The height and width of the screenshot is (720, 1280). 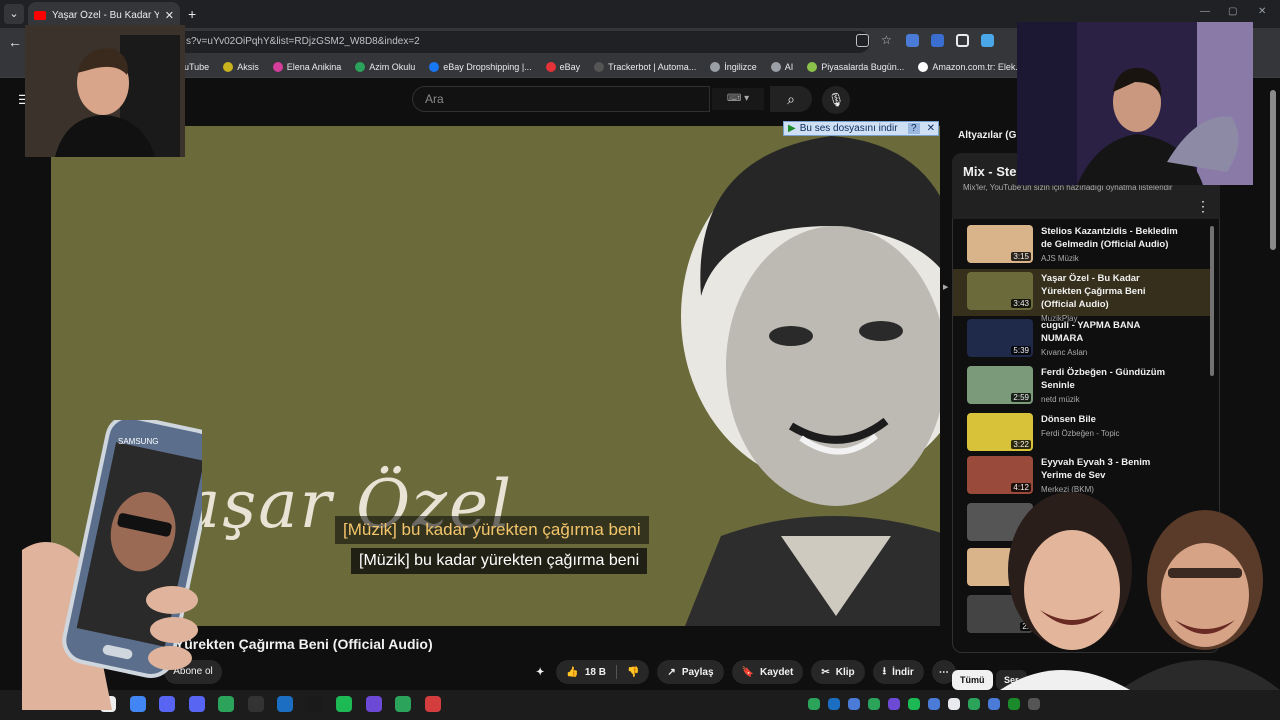 What do you see at coordinates (733, 66) in the screenshot?
I see `bookmark-item: İngilizce` at bounding box center [733, 66].